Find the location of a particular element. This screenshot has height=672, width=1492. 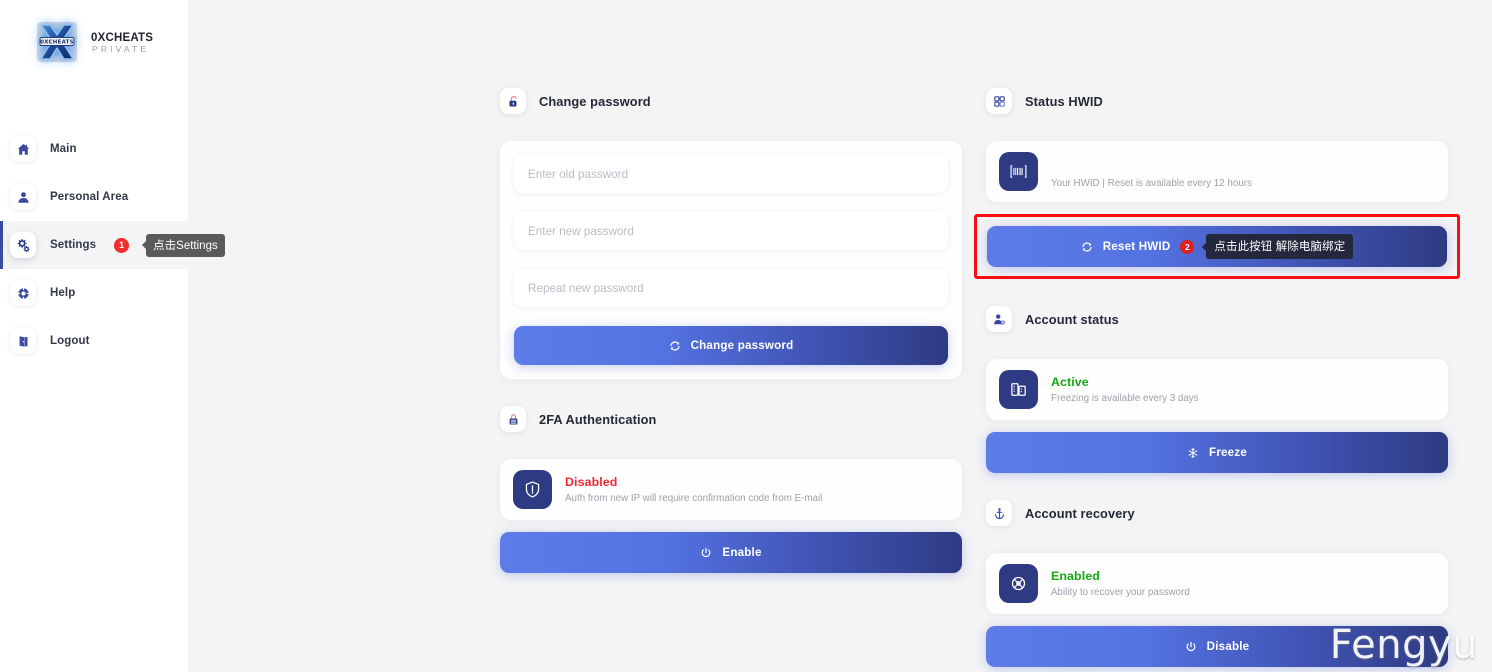

brand-title: 0XCHEATS is located at coordinates (122, 37).